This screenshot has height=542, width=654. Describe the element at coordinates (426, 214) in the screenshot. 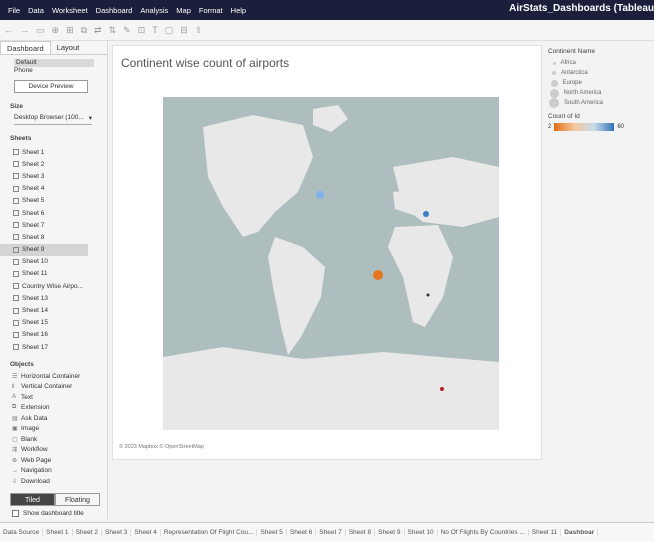

I see `mark-europe` at that location.